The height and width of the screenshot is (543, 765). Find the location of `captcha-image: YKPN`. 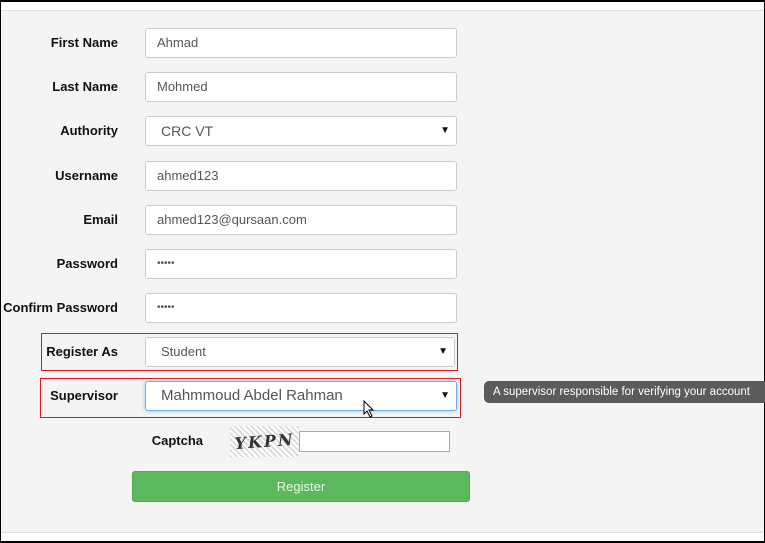

captcha-image: YKPN is located at coordinates (264, 441).